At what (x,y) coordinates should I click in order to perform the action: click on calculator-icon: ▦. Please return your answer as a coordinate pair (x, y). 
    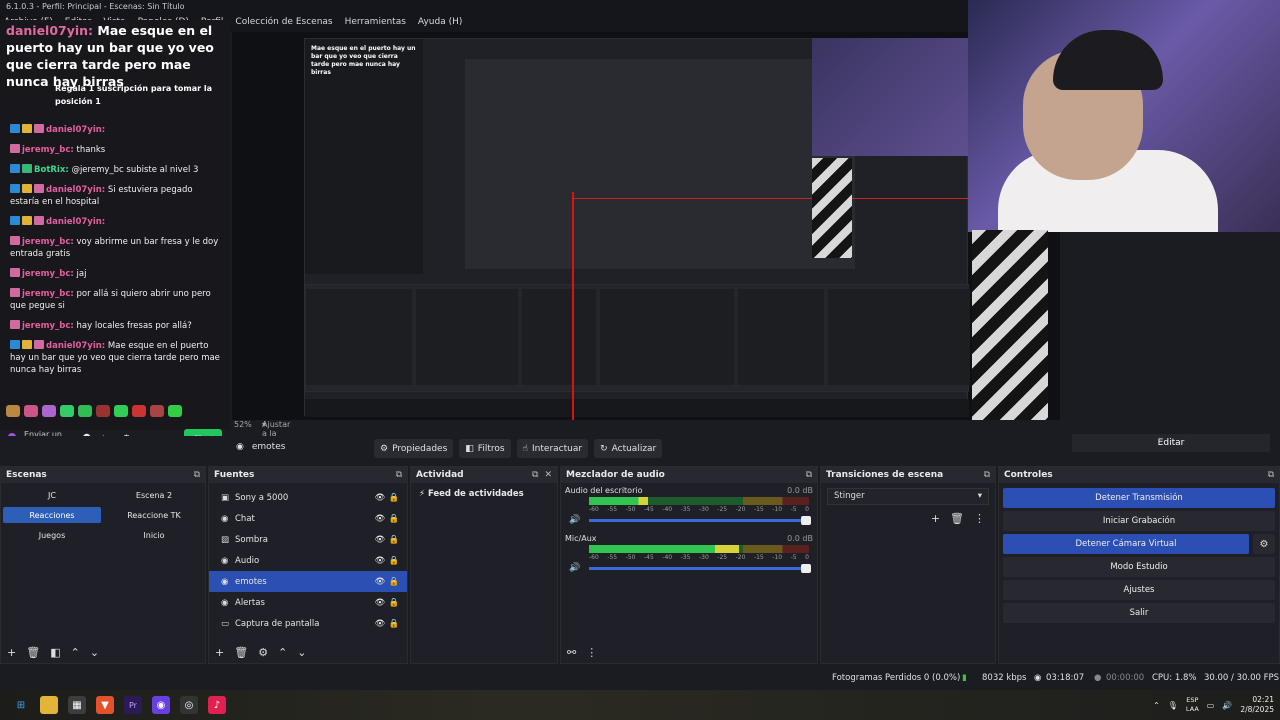
    Looking at the image, I should click on (77, 705).